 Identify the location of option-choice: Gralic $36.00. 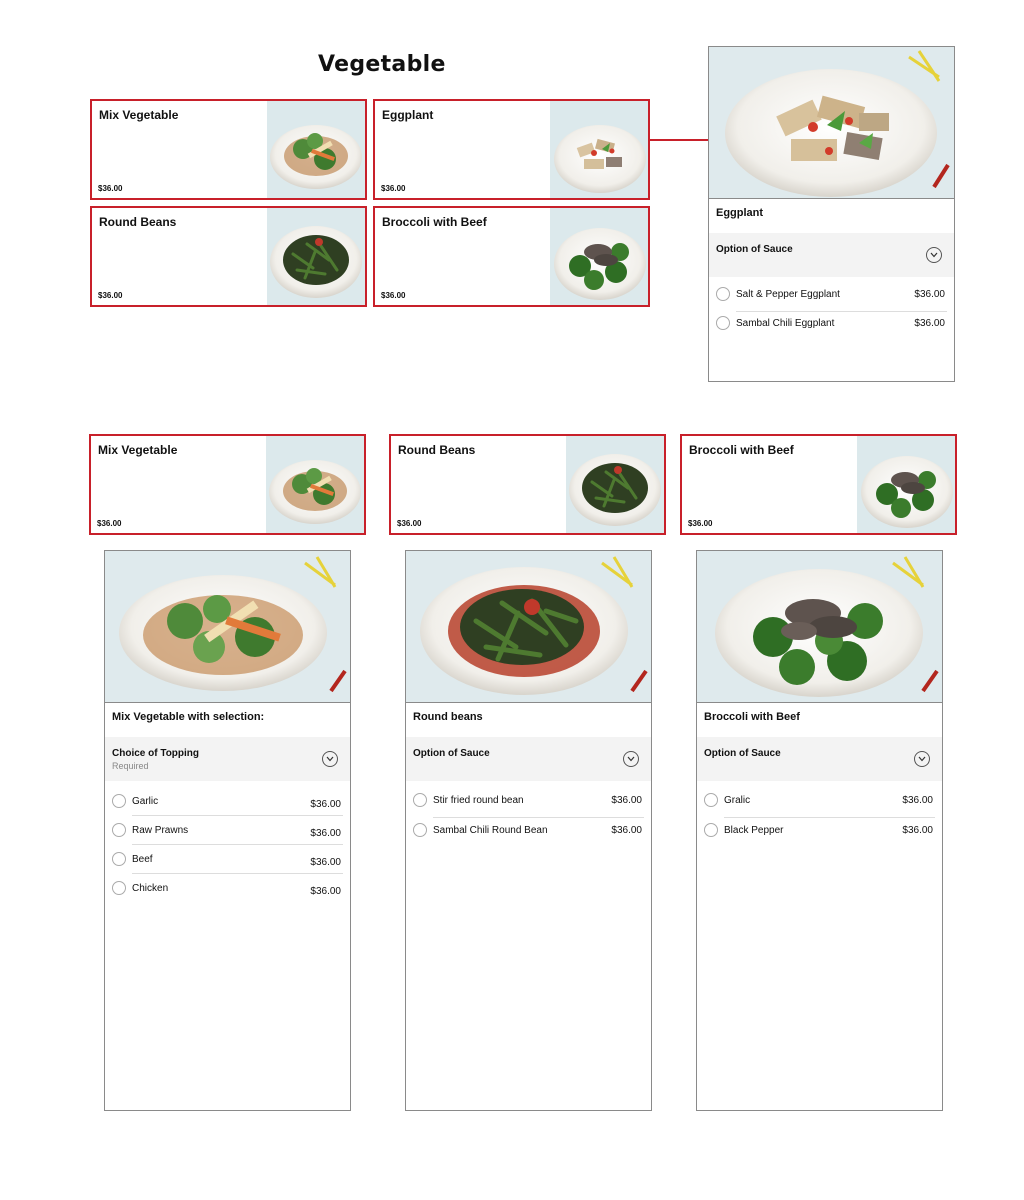
(819, 803).